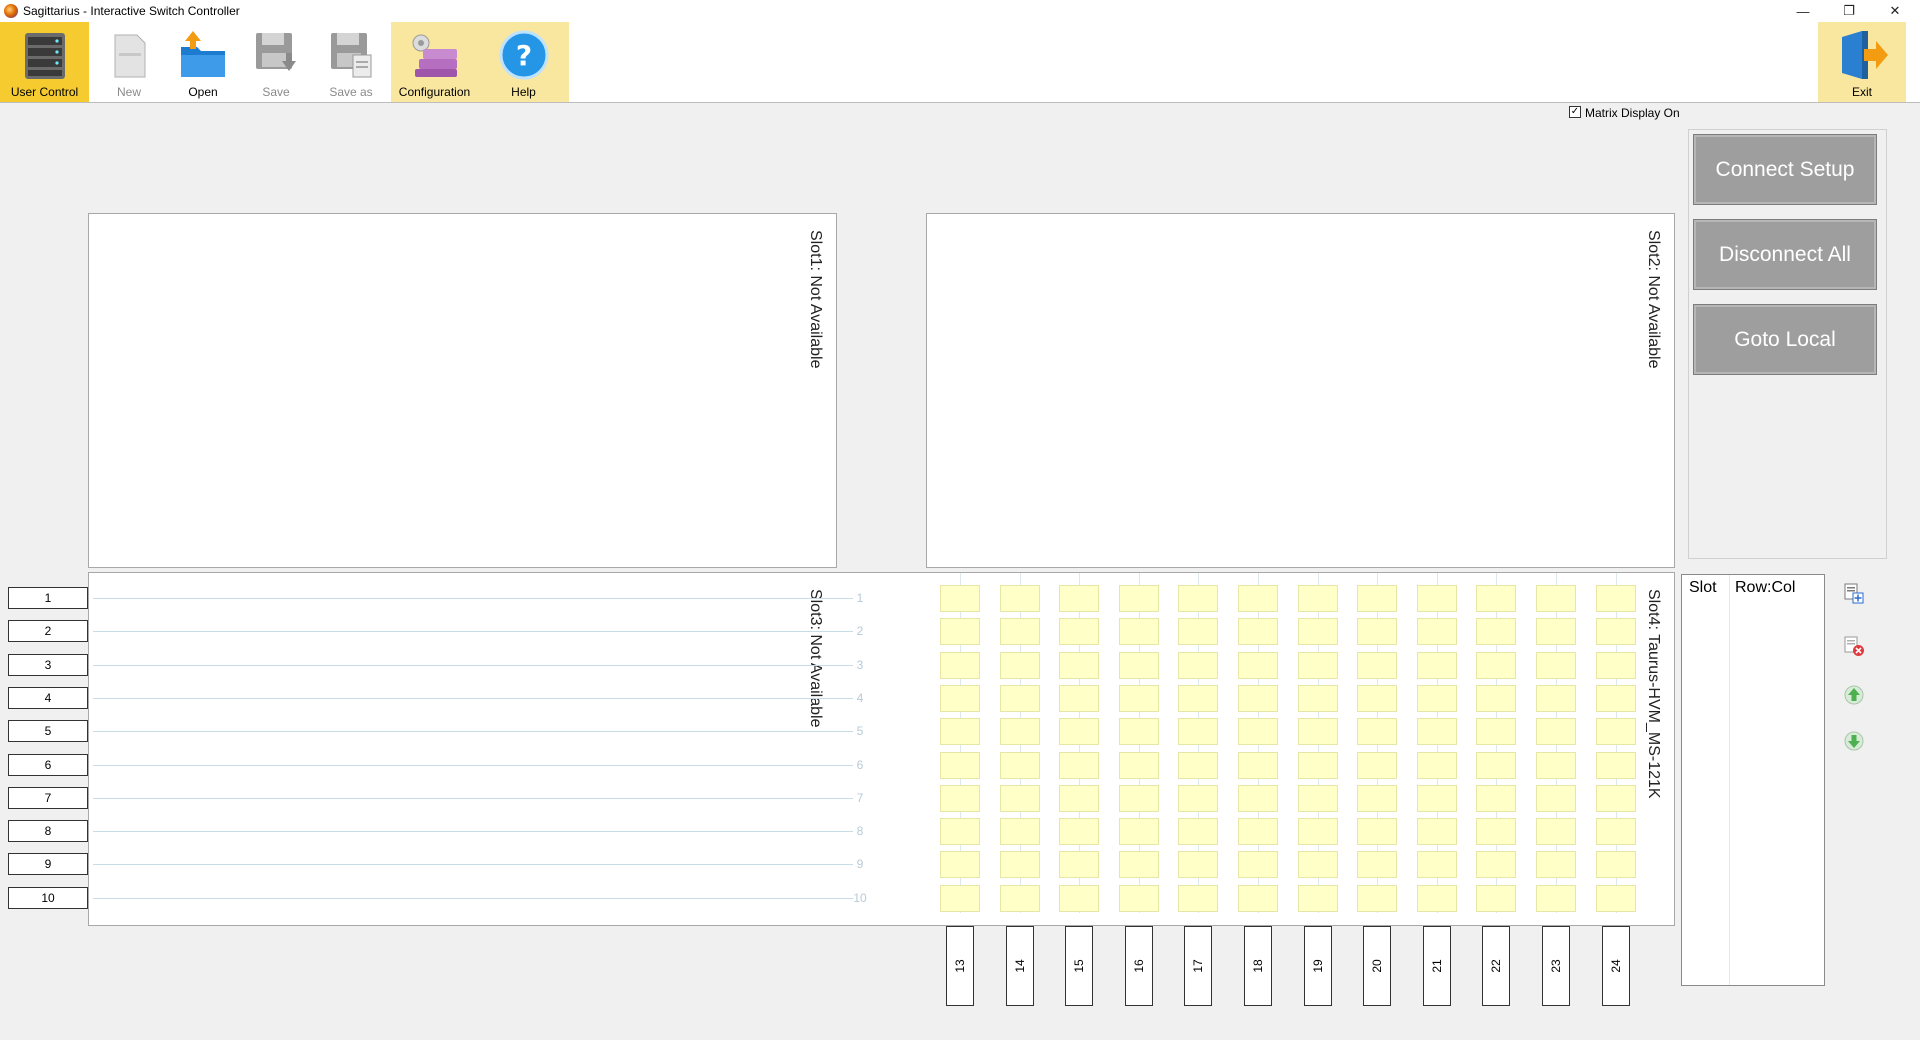 This screenshot has width=1920, height=1040. I want to click on column-label-box: 13, so click(960, 966).